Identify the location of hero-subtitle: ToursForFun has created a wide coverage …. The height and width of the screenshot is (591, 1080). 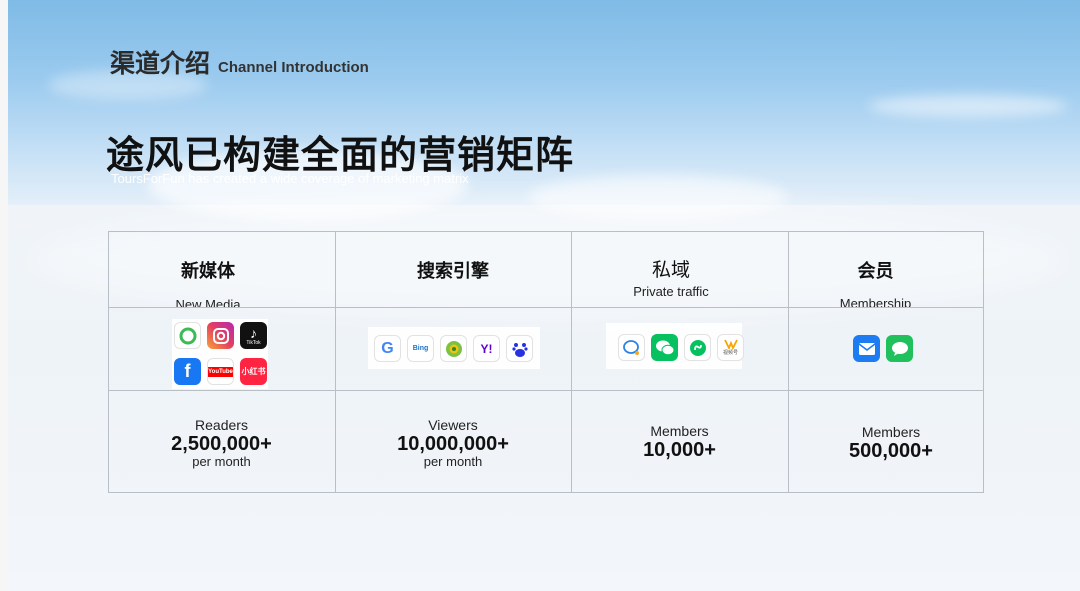
(290, 178).